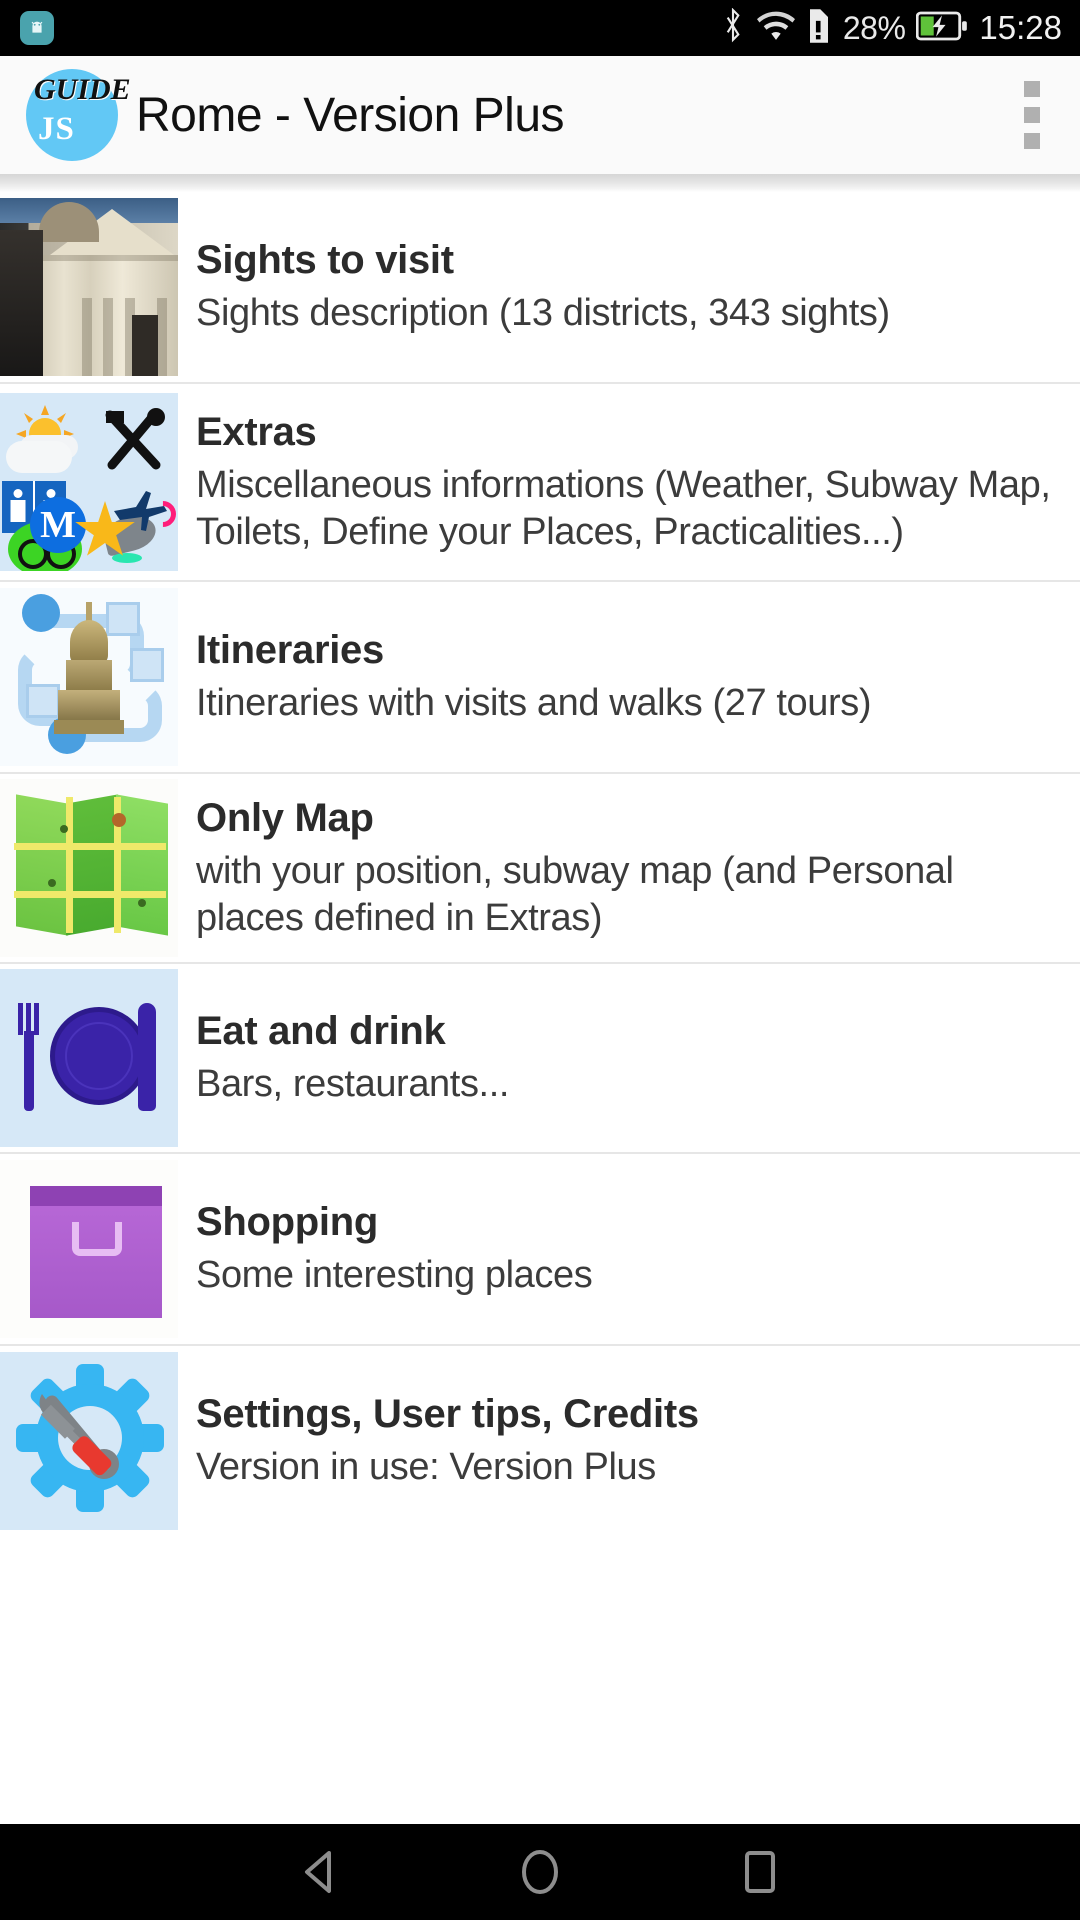  Describe the element at coordinates (942, 28) in the screenshot. I see `battery-charging-icon` at that location.